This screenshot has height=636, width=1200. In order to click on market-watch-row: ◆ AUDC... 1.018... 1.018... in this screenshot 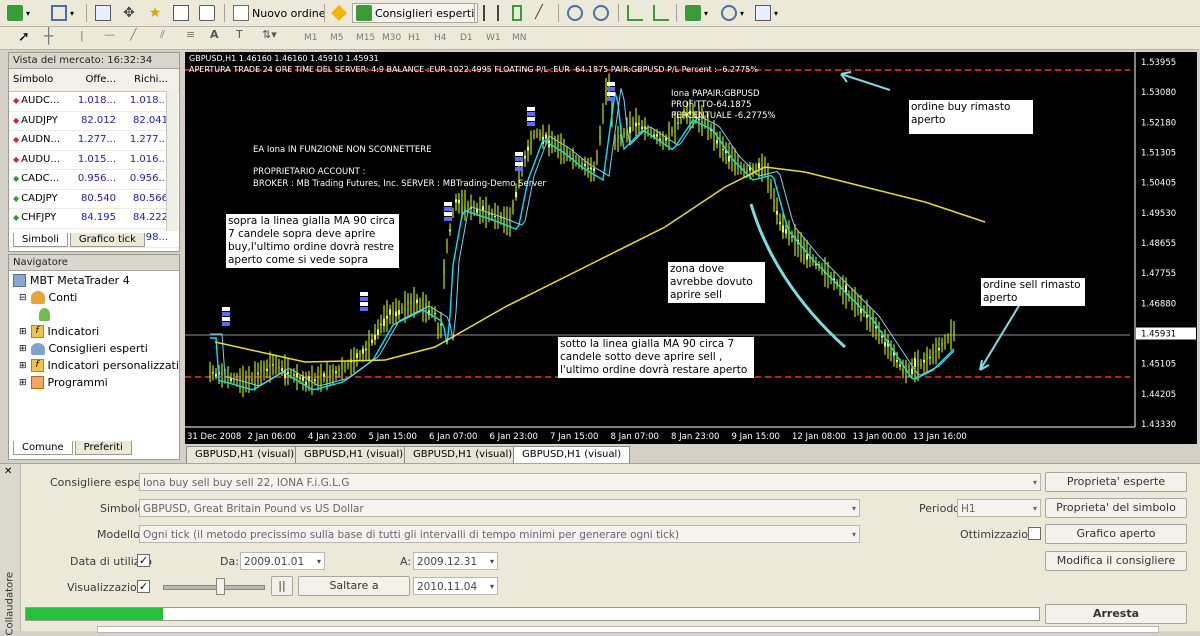, I will do `click(94, 102)`.